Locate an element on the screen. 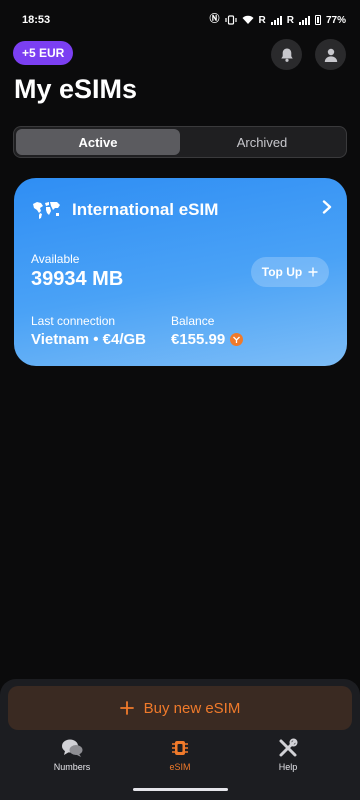 This screenshot has height=800, width=360. buy-new-esim-button: Buy new eSIM is located at coordinates (180, 708).